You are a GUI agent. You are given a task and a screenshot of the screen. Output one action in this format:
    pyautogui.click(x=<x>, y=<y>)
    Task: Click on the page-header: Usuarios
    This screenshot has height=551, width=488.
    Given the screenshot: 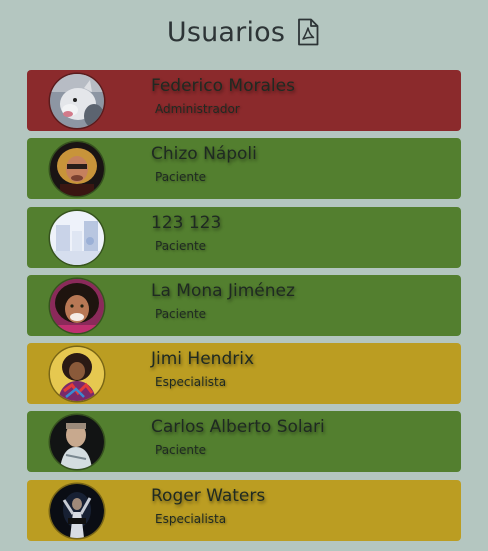 What is the action you would take?
    pyautogui.click(x=244, y=32)
    